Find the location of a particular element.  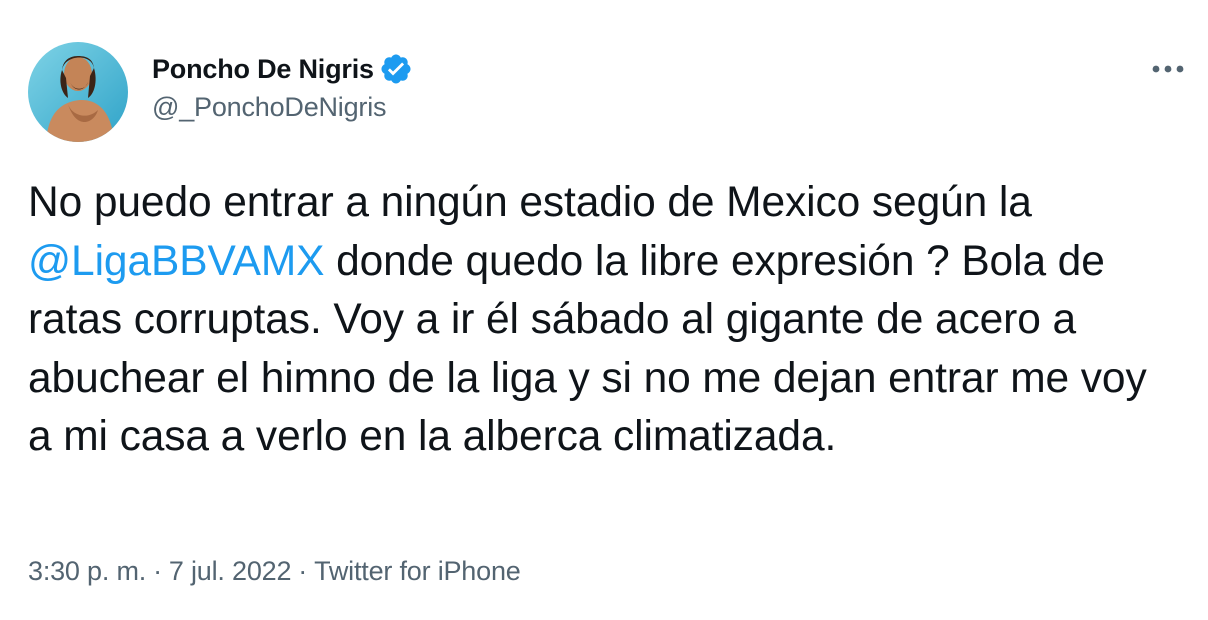

tweet-date: 7 jul. 2022 is located at coordinates (230, 571).